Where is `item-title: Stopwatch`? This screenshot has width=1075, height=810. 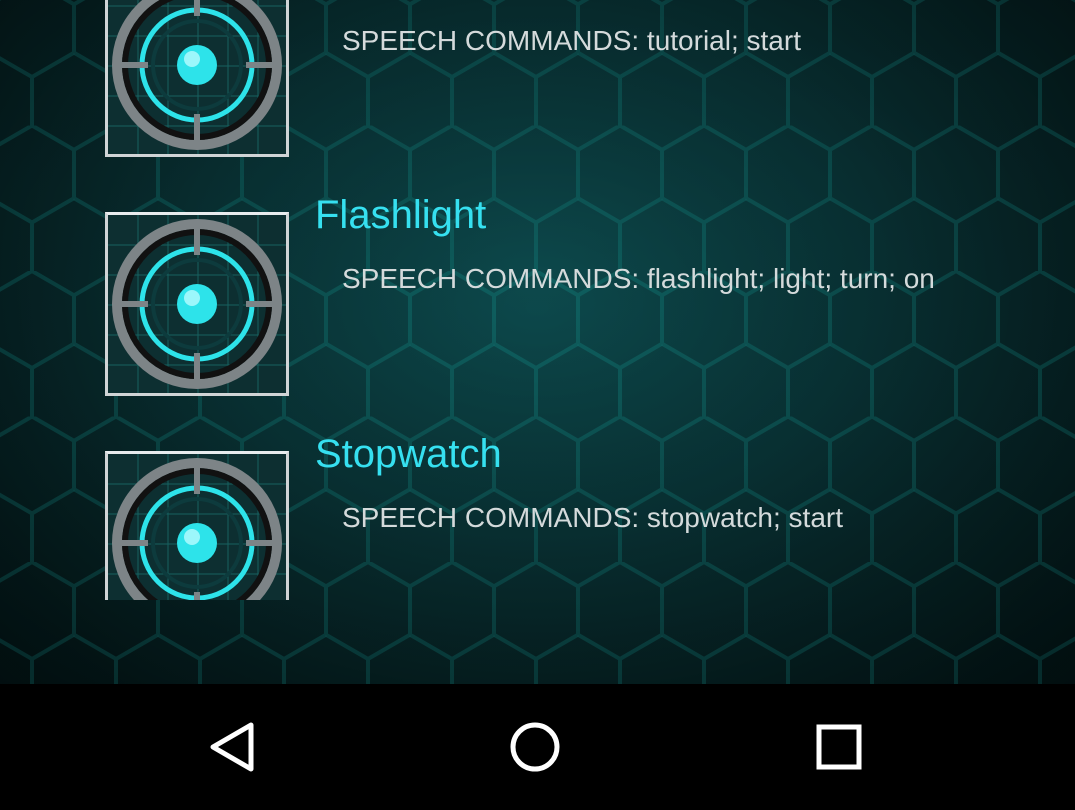
item-title: Stopwatch is located at coordinates (408, 454).